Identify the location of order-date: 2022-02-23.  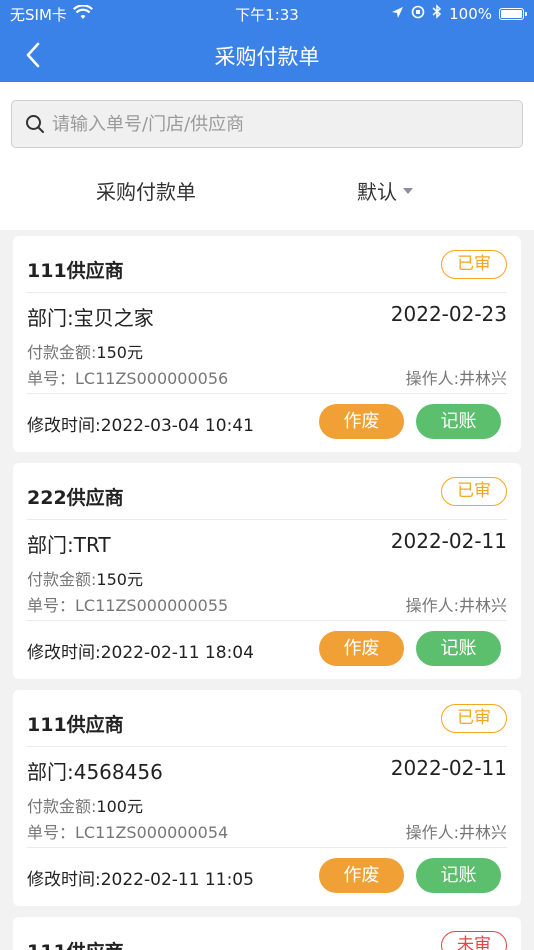
(448, 314).